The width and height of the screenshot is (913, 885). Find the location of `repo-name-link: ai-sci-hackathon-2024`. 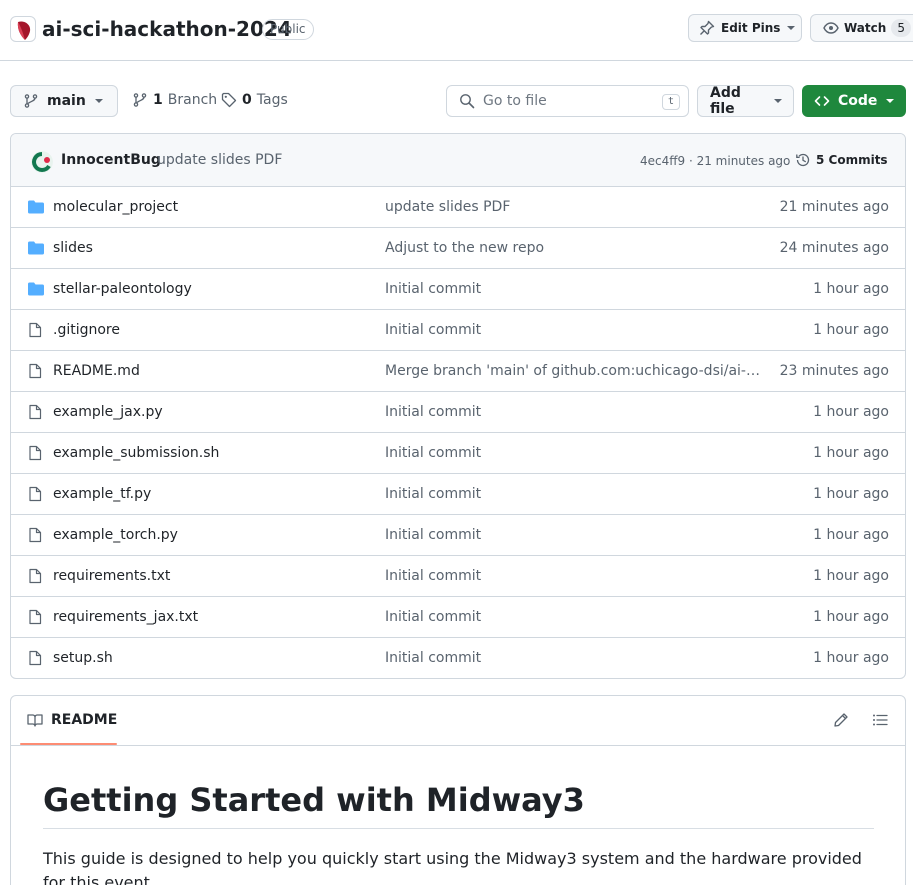

repo-name-link: ai-sci-hackathon-2024 is located at coordinates (167, 29).